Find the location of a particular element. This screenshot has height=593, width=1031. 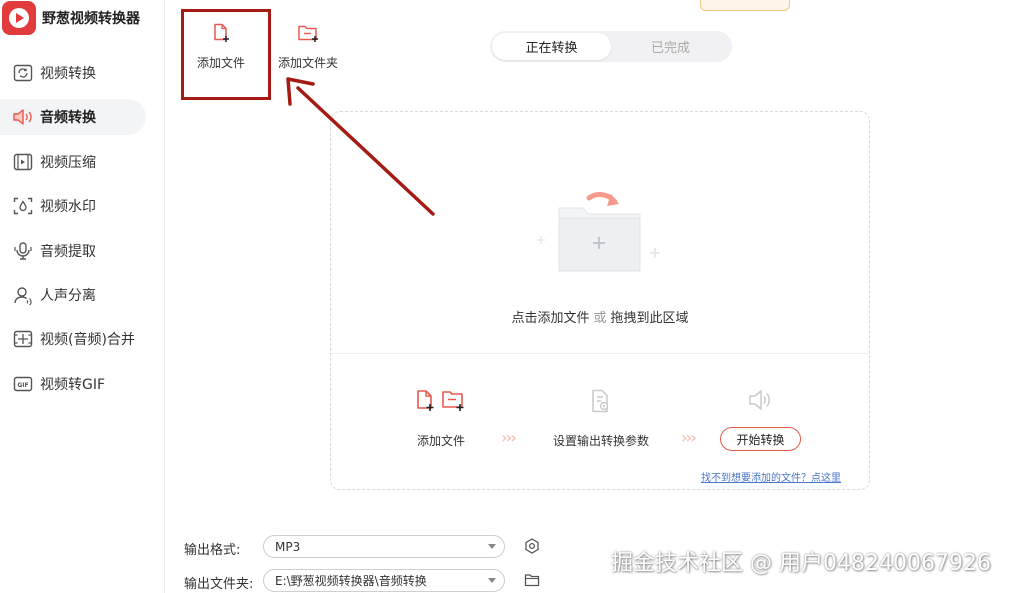

video-convert-icon is located at coordinates (23, 73).